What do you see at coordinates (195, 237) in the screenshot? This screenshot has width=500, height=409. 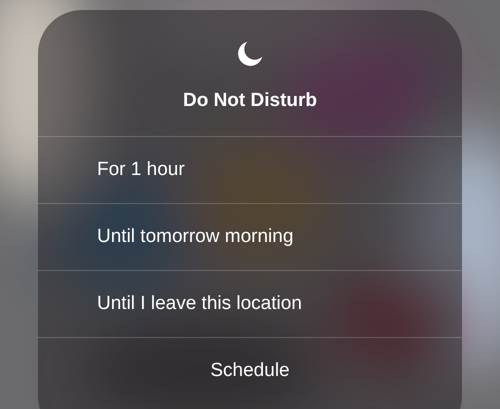 I see `menu-option: Until tomorrow morning` at bounding box center [195, 237].